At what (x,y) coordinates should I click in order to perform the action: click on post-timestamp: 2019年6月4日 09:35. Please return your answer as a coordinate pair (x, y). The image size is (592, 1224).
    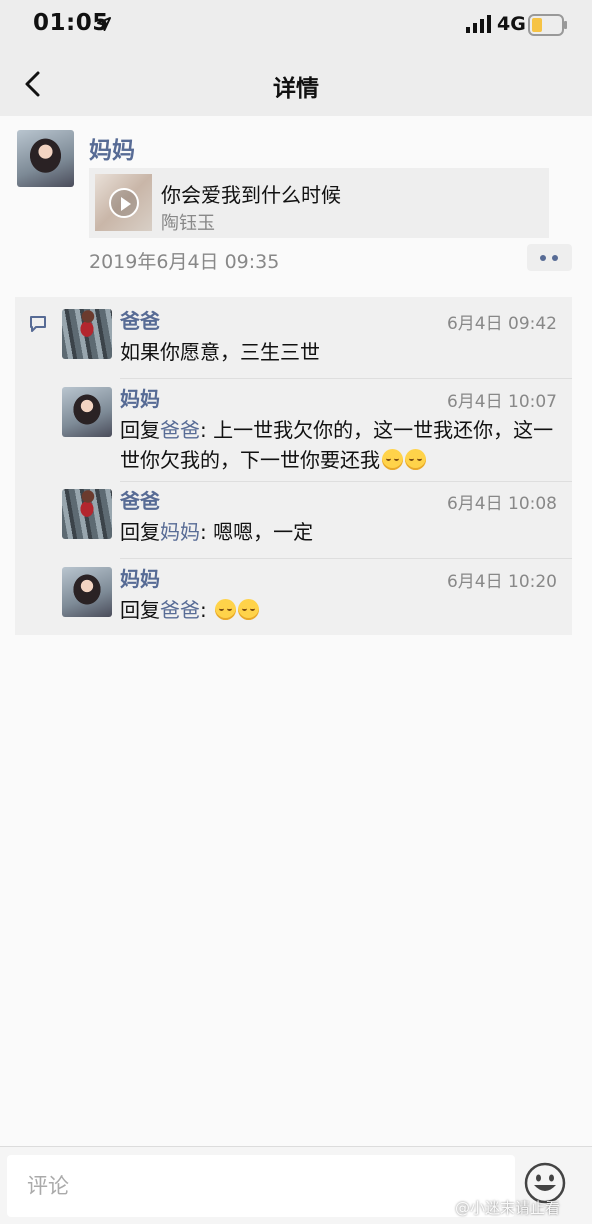
    Looking at the image, I should click on (184, 262).